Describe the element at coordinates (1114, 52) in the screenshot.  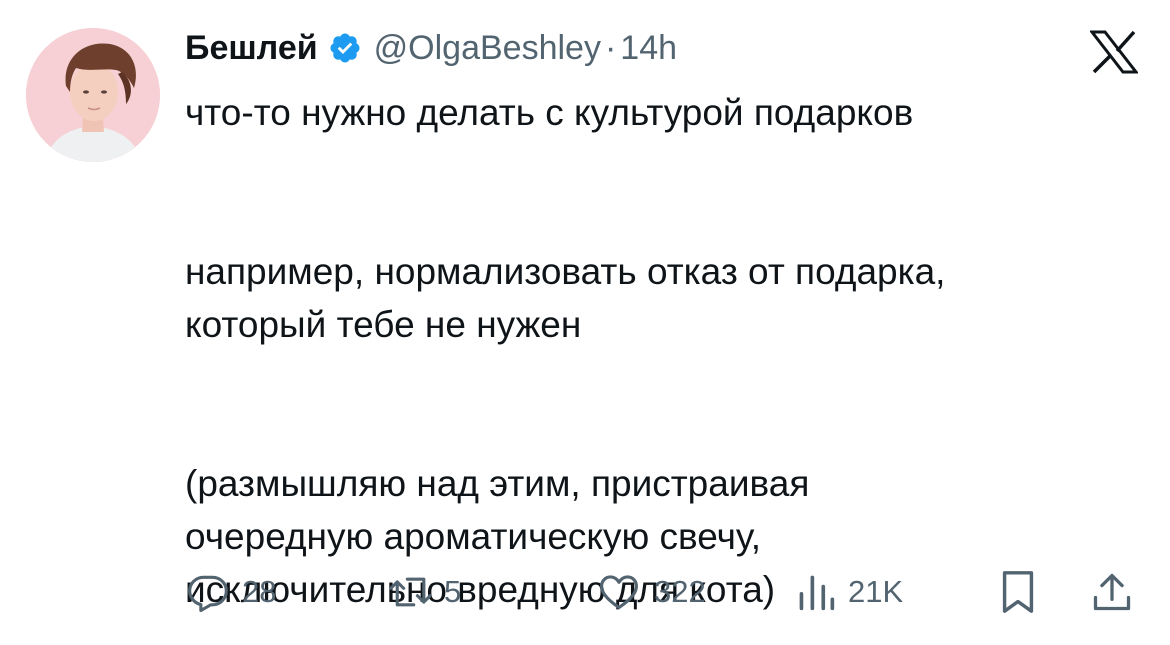
I see `x-logo-icon` at that location.